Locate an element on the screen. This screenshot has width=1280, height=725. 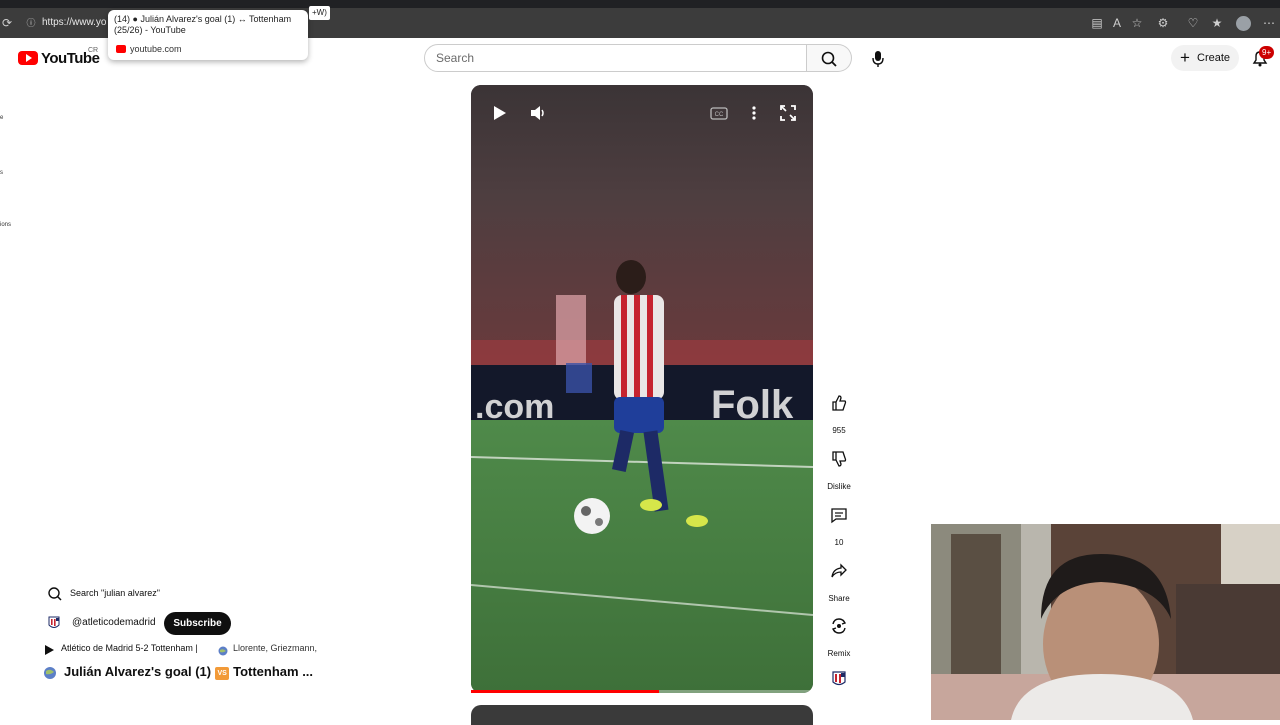
captions-icon: CC is located at coordinates (719, 113).